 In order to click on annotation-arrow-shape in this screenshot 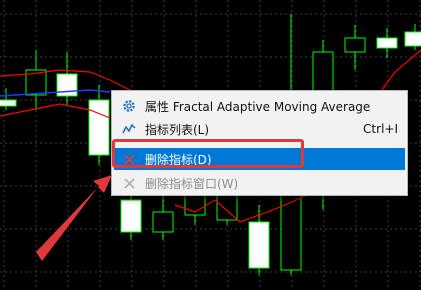, I will do `click(74, 218)`.